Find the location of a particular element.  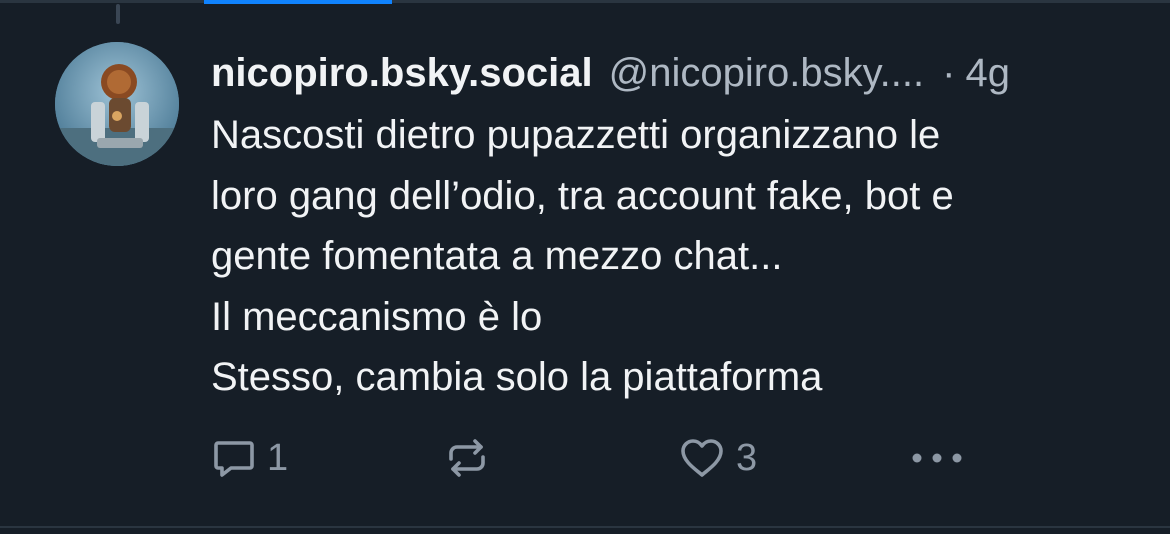

post-actions-bar: 1 3 is located at coordinates (585, 458).